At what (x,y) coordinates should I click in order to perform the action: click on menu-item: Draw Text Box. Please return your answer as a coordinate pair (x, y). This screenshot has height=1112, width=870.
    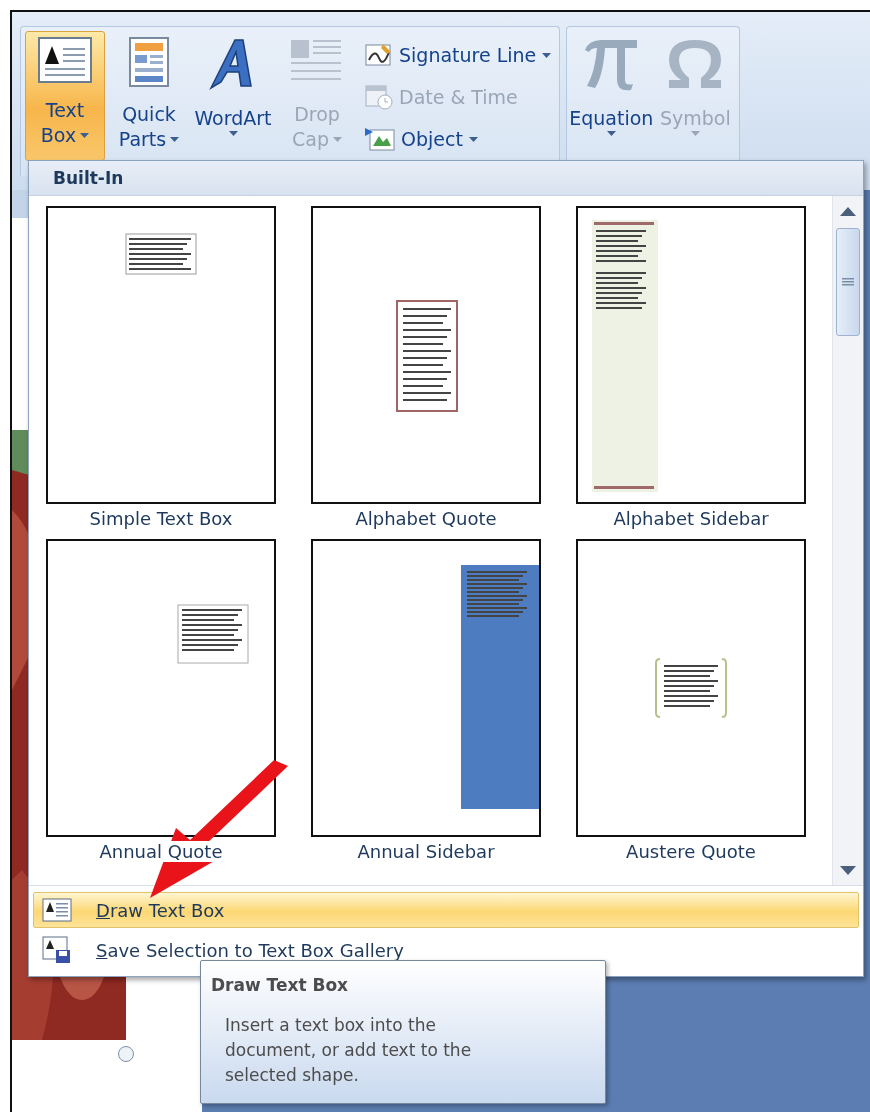
    Looking at the image, I should click on (446, 910).